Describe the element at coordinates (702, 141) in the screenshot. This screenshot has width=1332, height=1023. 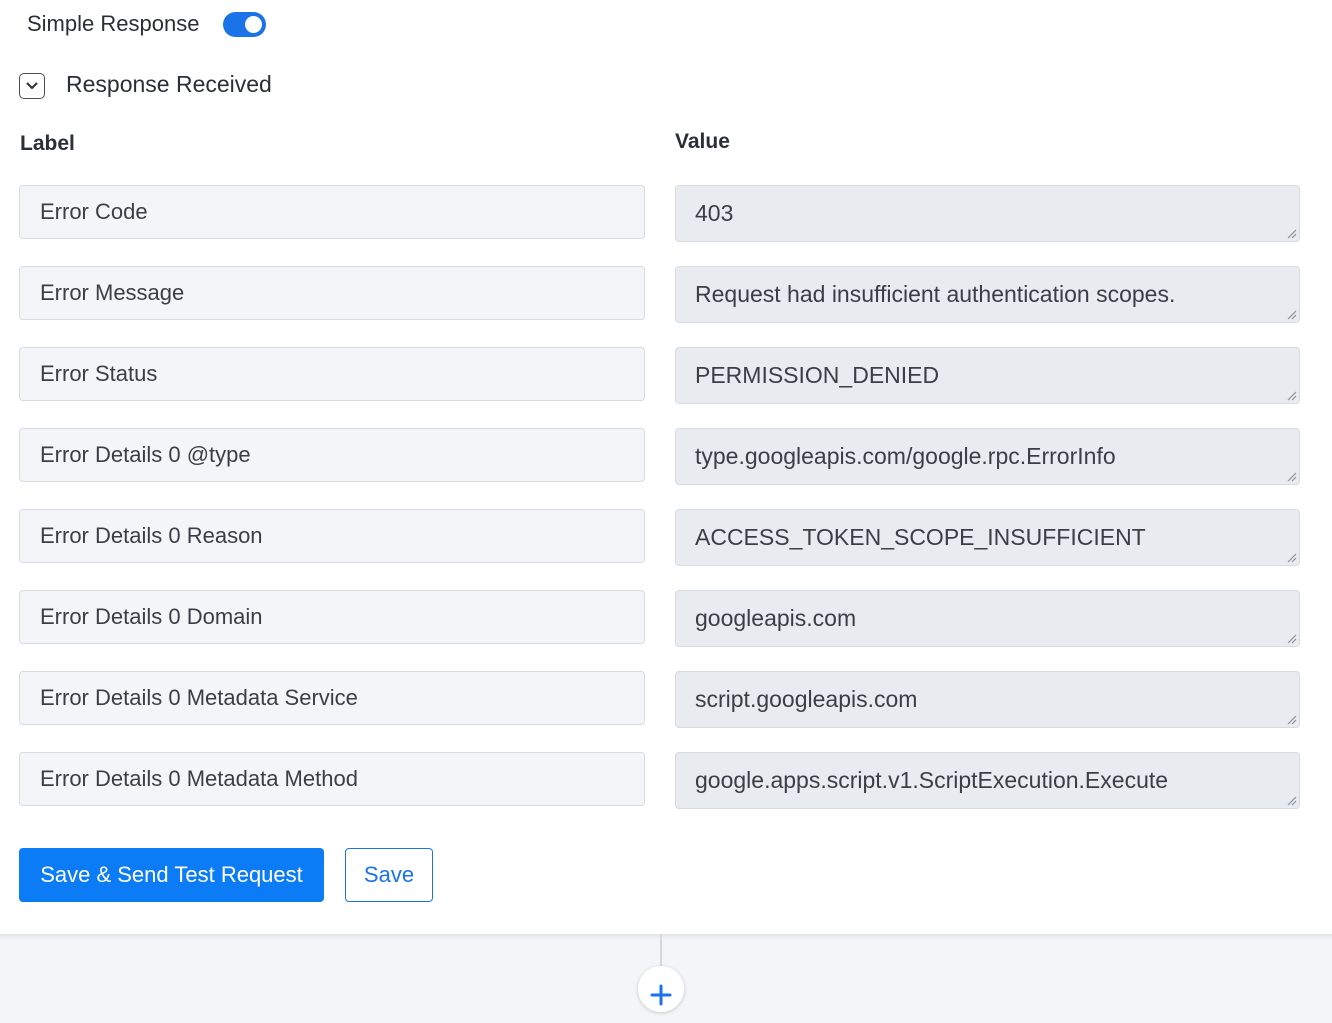
I see `value-column-header: Value` at that location.